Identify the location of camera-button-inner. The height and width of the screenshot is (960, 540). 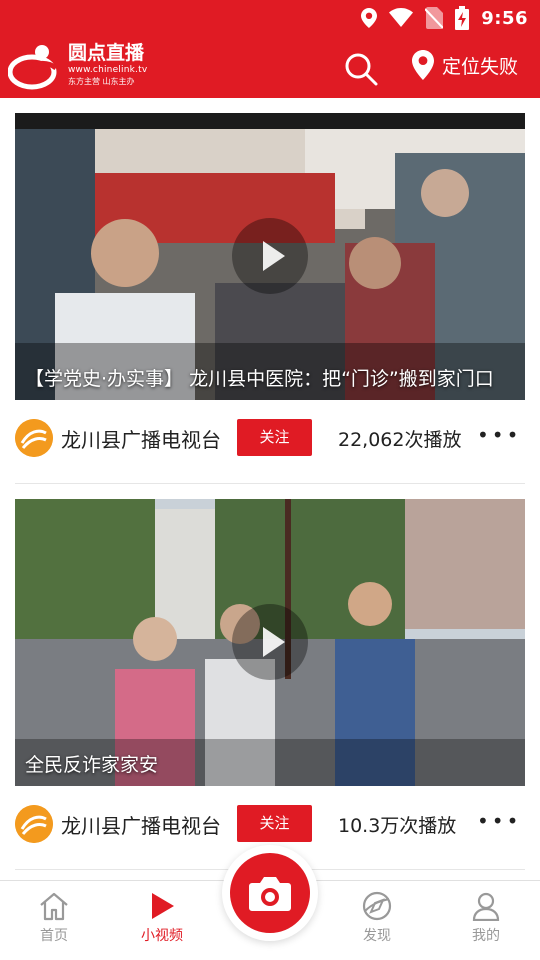
(270, 893).